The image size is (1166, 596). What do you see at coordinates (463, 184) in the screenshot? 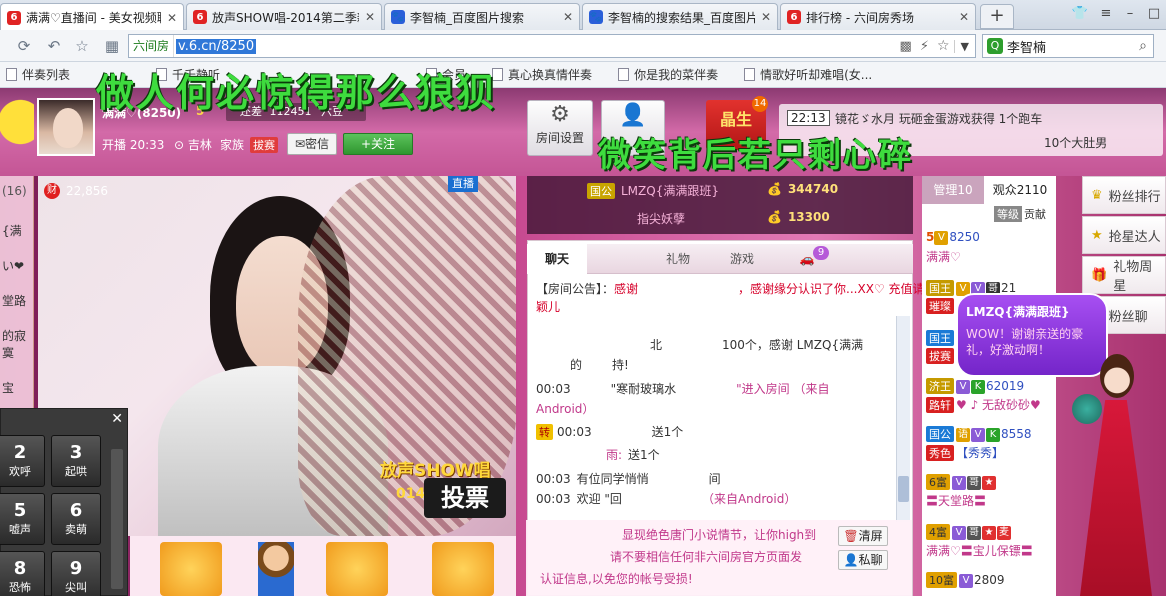
I see `live-badge: 直播` at bounding box center [463, 184].